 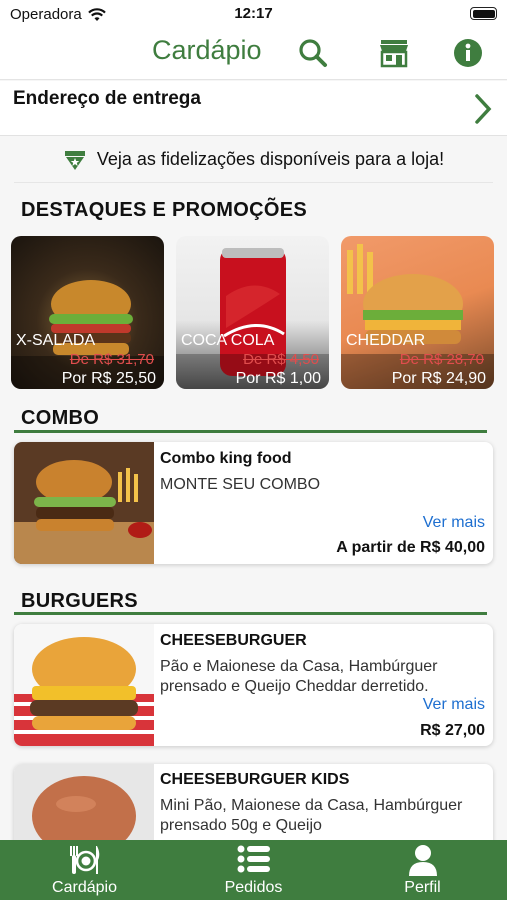 What do you see at coordinates (417, 312) in the screenshot?
I see `promo-card: CHEDDAR De R$ 28,70 Por R$ 24,90` at bounding box center [417, 312].